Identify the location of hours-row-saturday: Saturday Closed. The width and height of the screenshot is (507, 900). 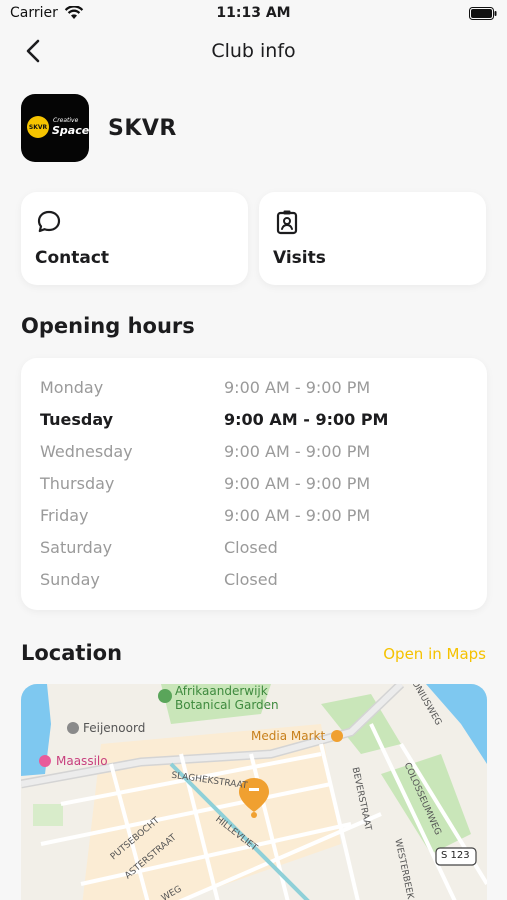
(250, 550).